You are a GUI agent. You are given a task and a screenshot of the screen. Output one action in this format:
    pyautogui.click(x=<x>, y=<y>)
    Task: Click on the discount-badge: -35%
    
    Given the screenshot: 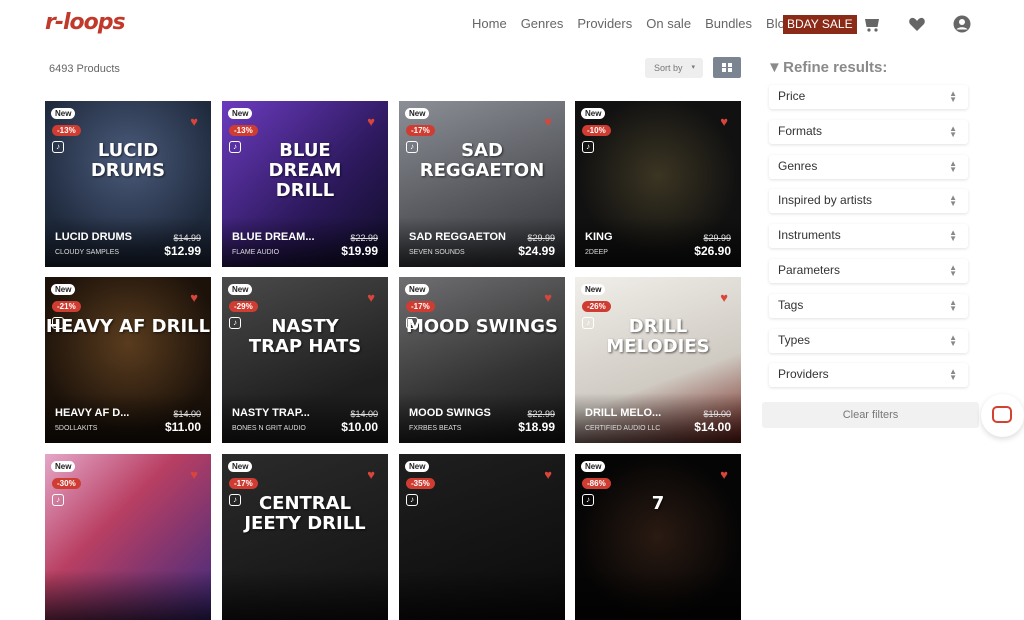 What is the action you would take?
    pyautogui.click(x=420, y=483)
    